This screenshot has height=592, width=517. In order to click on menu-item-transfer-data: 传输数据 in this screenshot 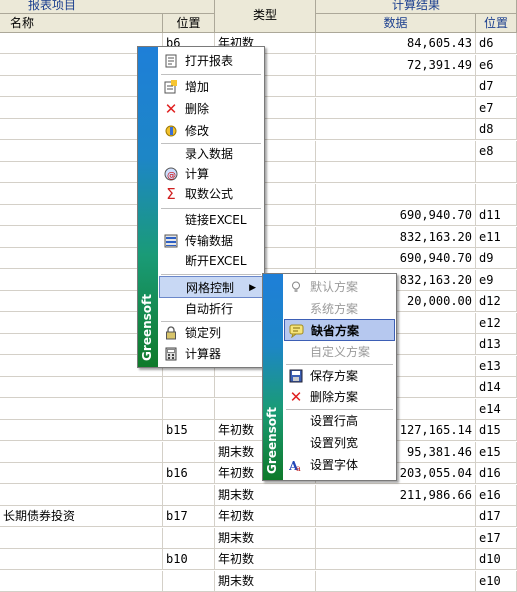, I will do `click(211, 241)`.